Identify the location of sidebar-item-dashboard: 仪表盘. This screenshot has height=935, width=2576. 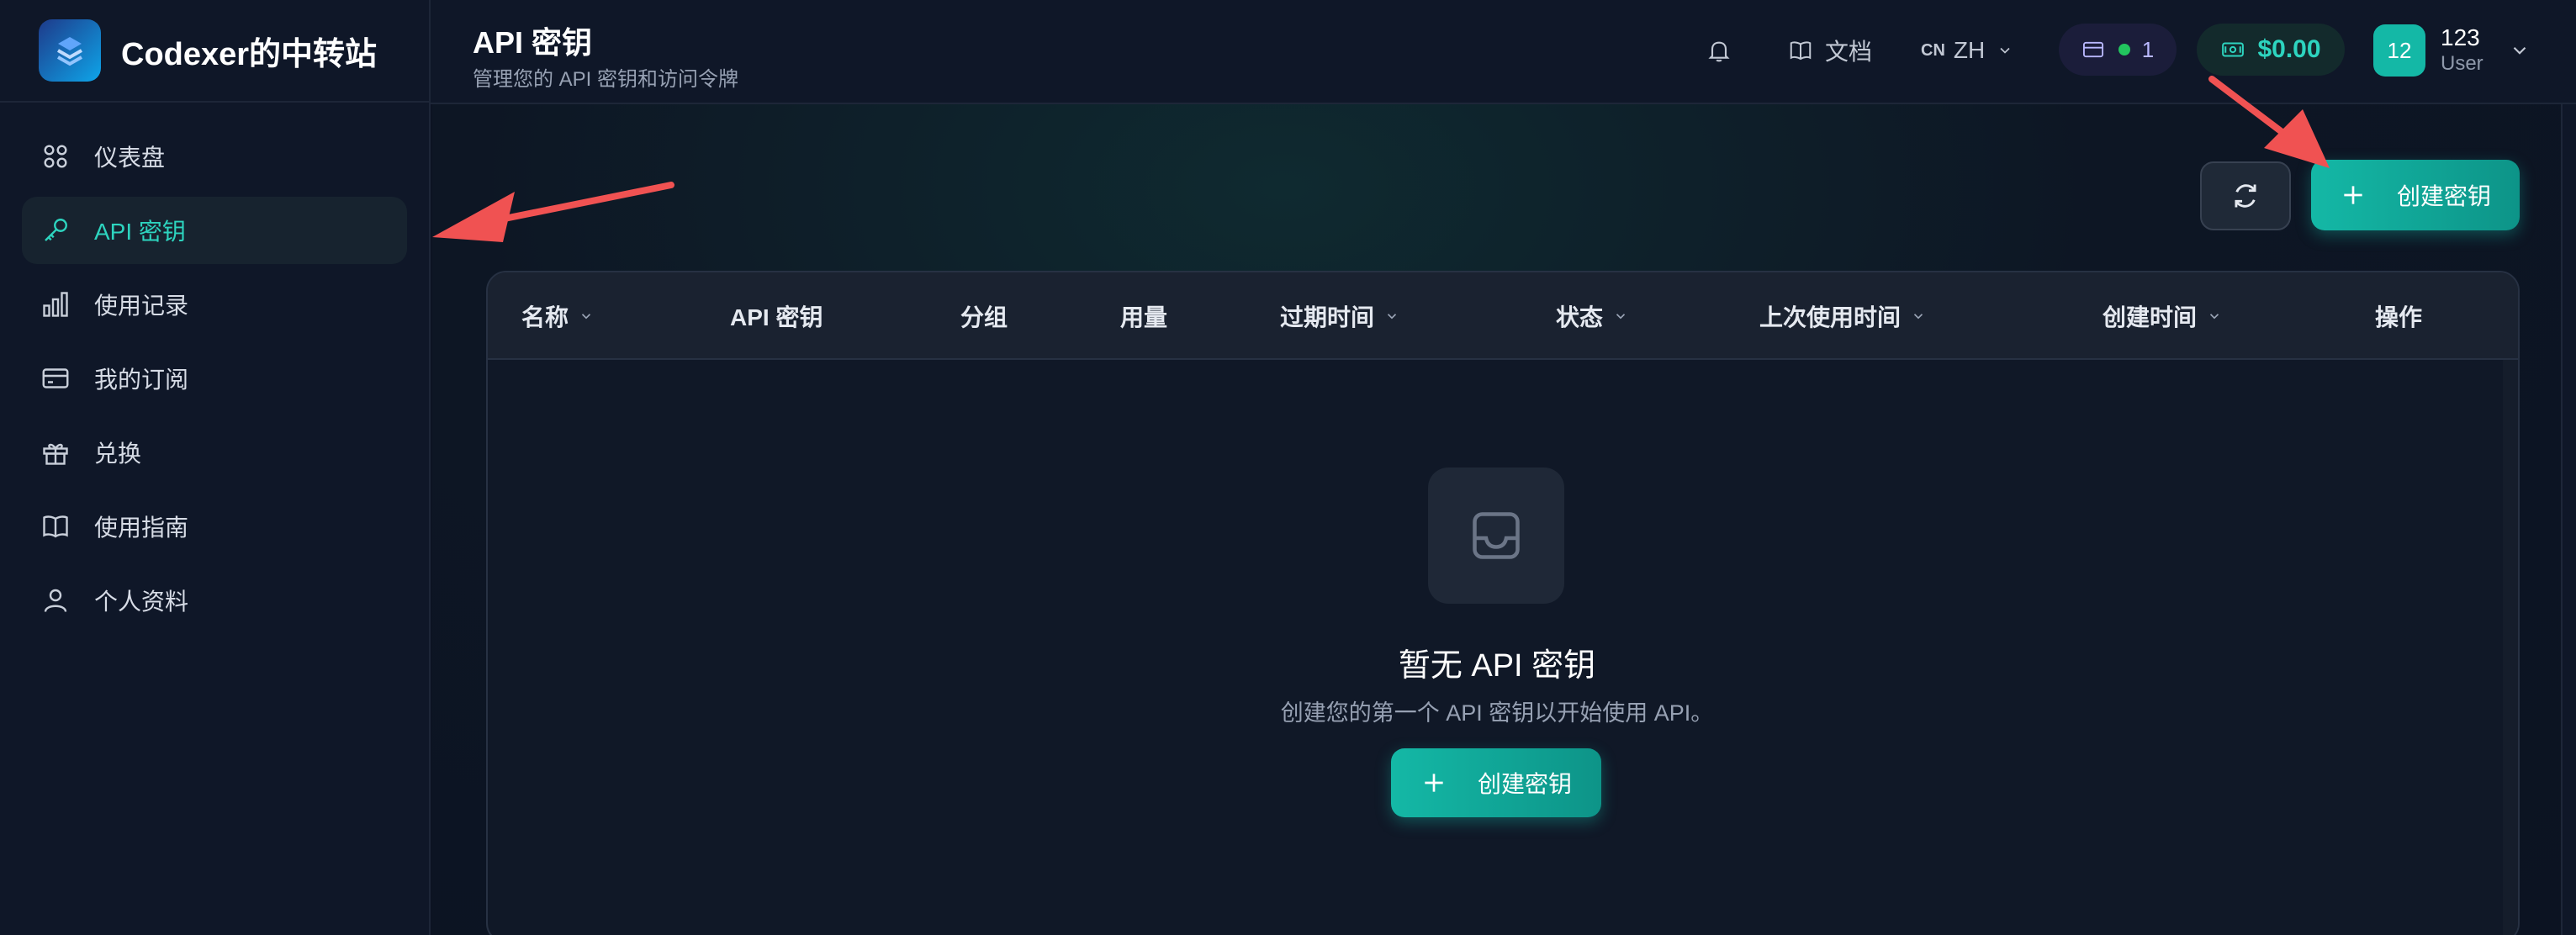
(214, 156).